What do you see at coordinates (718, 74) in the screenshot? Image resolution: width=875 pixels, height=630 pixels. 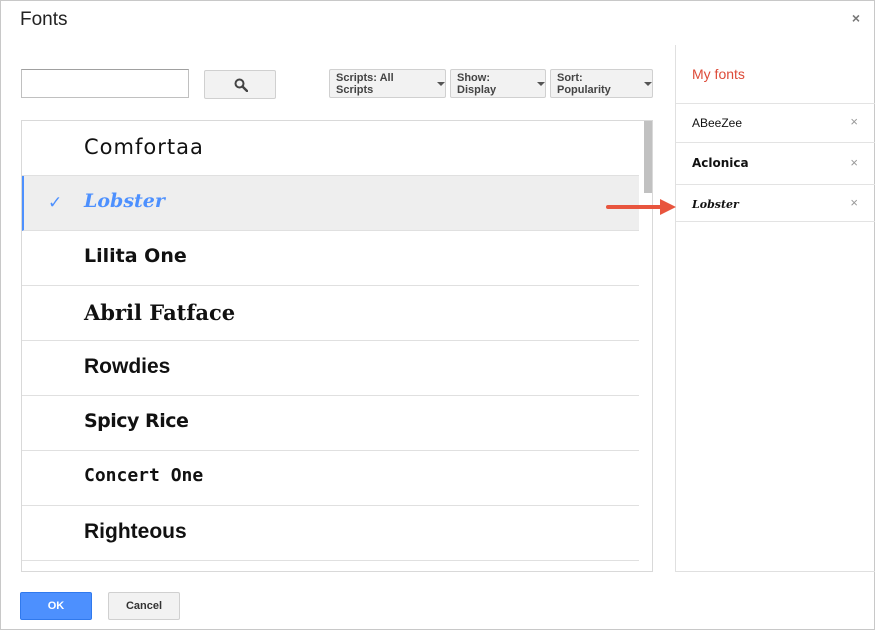 I see `my-fonts-title: My fonts` at bounding box center [718, 74].